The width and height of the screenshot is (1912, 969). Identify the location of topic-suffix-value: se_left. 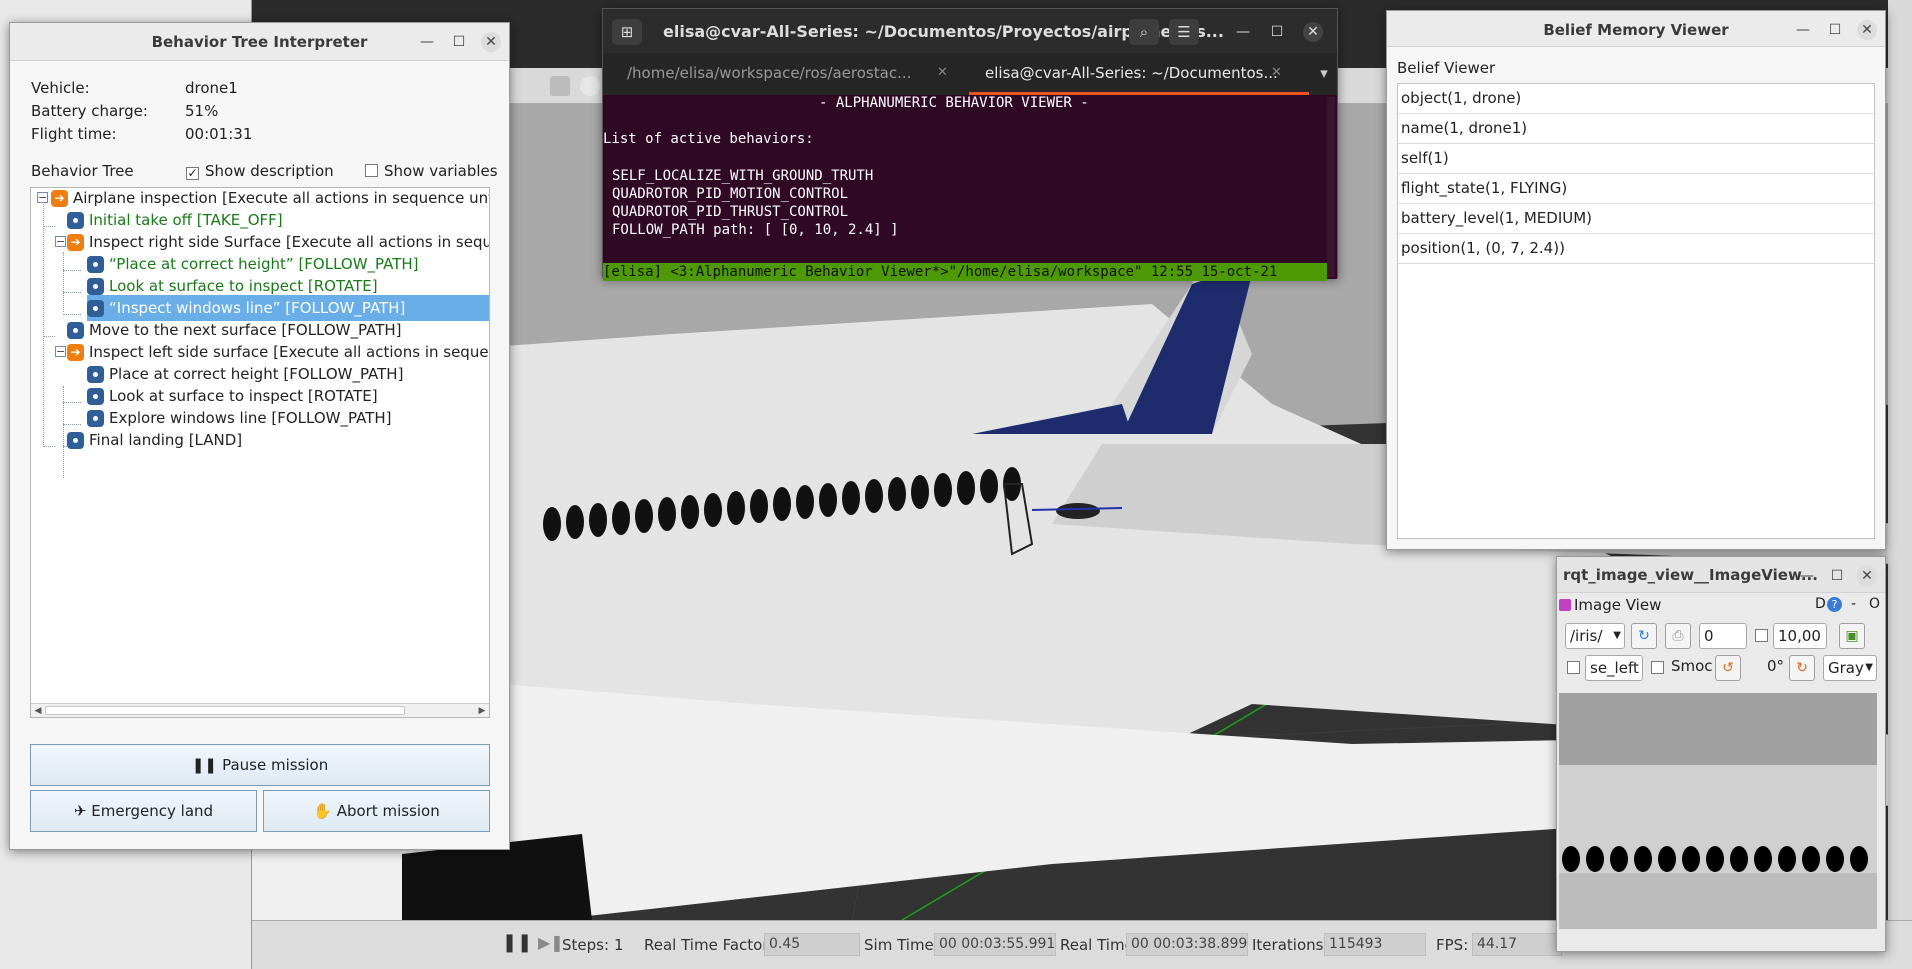
(1614, 668).